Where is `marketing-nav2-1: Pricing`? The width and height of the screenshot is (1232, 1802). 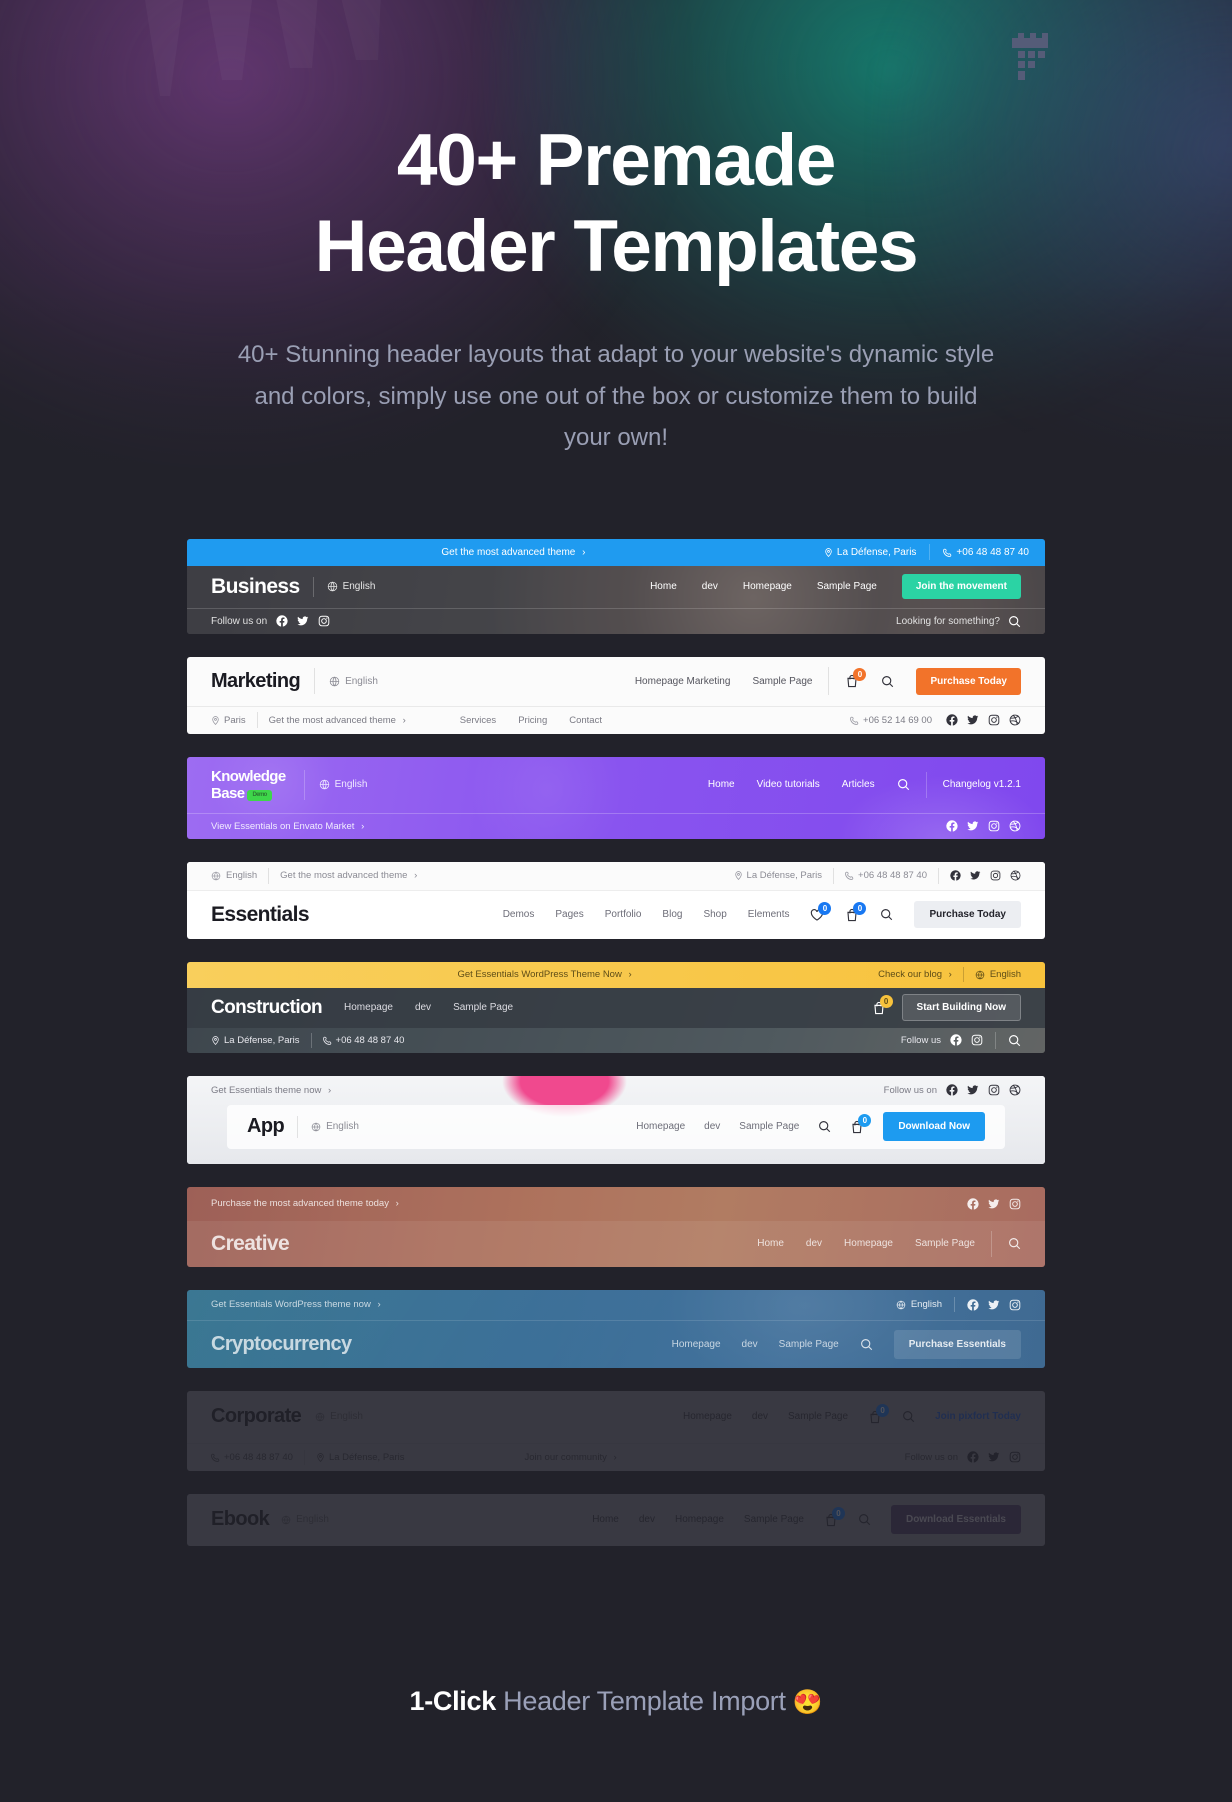 marketing-nav2-1: Pricing is located at coordinates (532, 720).